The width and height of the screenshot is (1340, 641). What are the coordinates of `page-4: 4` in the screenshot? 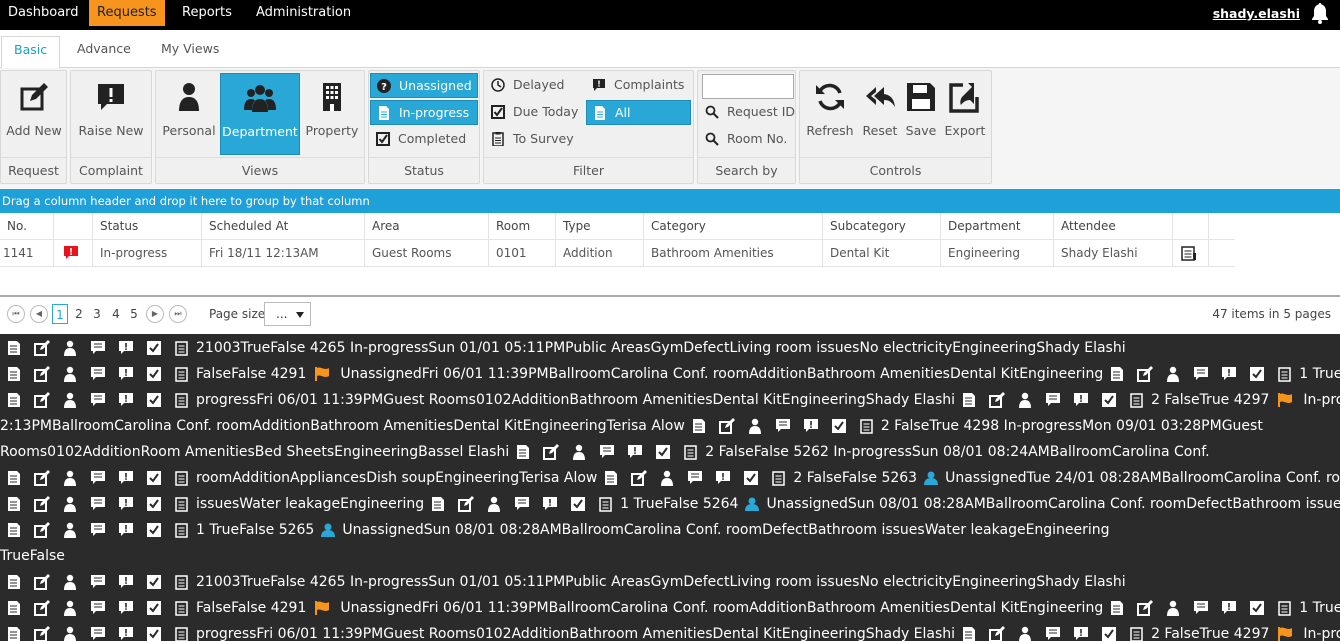 It's located at (116, 314).